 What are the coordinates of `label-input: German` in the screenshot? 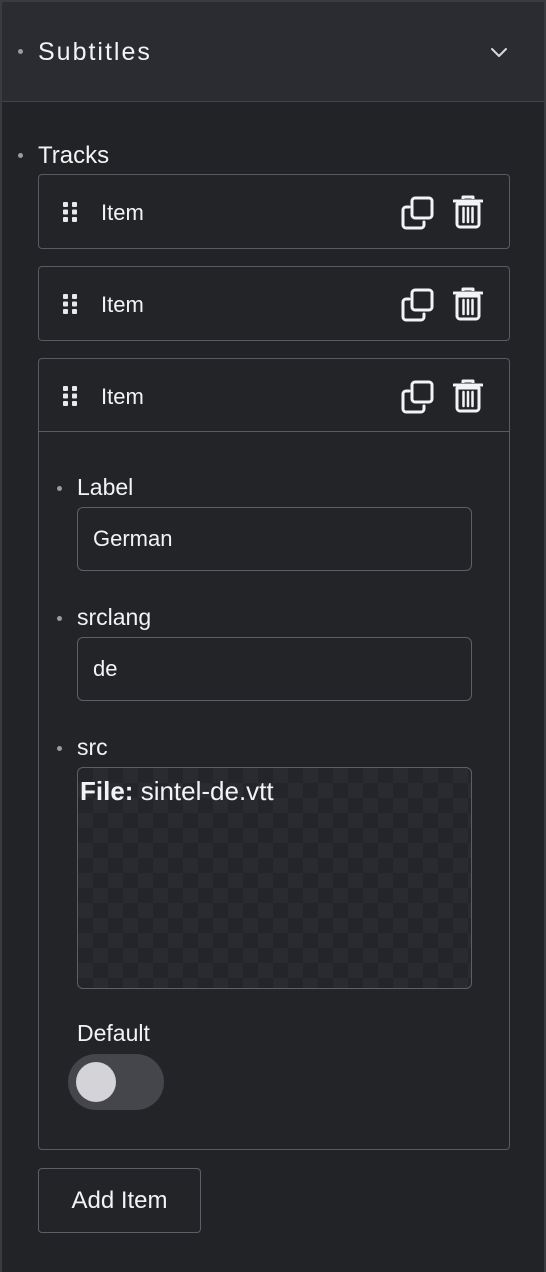 It's located at (274, 539).